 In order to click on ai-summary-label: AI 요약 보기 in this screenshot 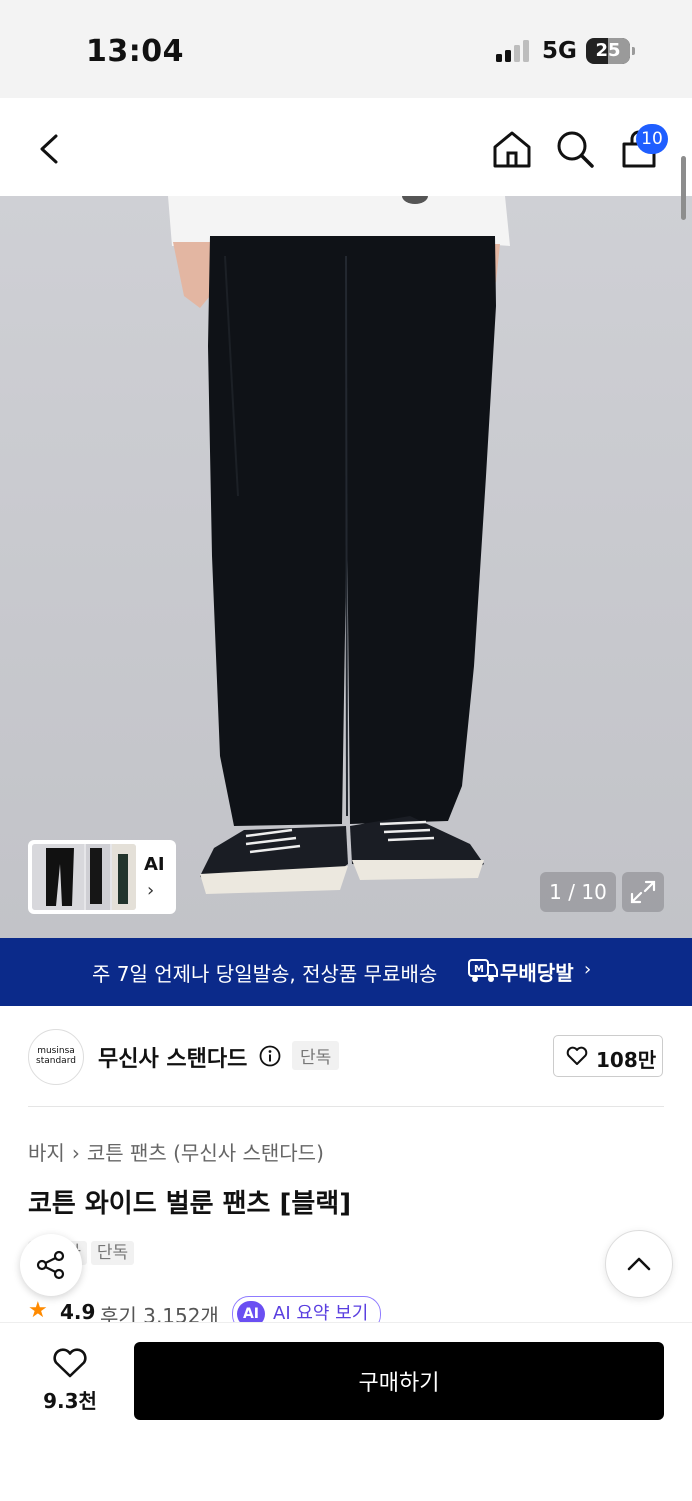, I will do `click(321, 1312)`.